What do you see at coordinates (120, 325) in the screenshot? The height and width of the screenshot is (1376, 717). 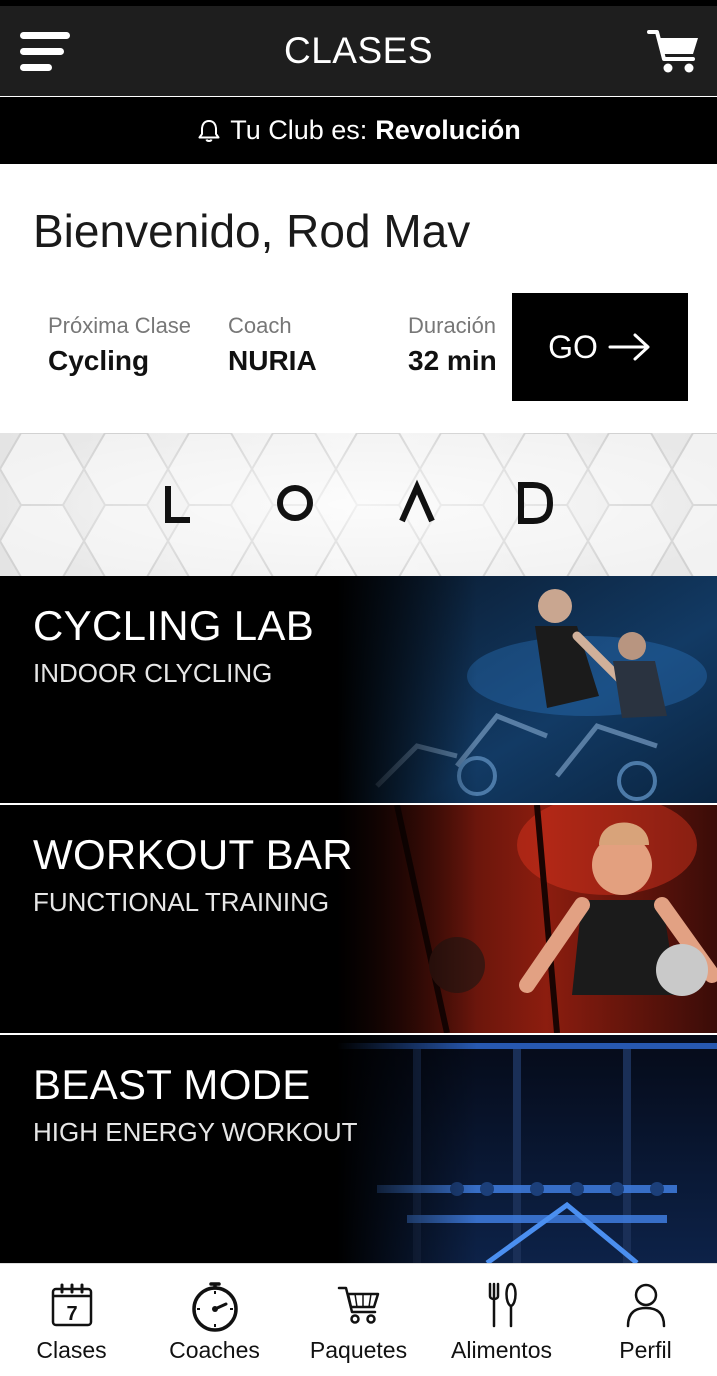 I see `next-class-label: Próxima Clase` at bounding box center [120, 325].